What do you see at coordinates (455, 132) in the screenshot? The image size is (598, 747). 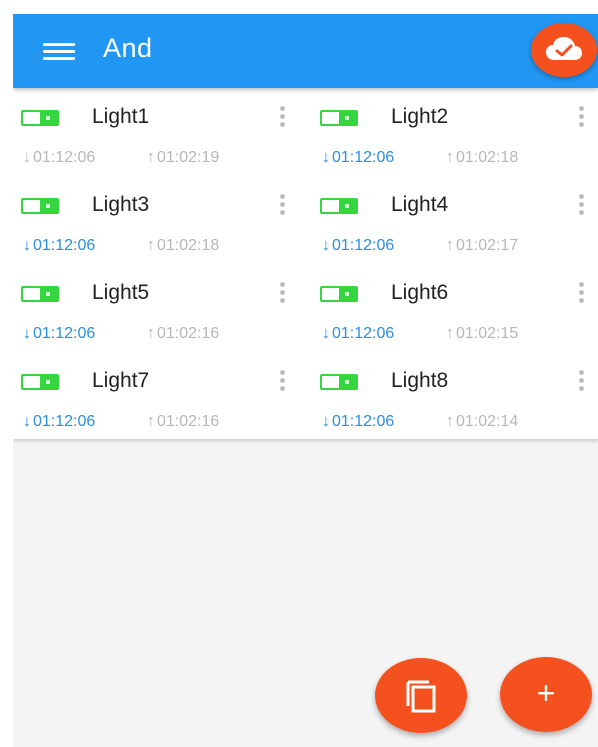 I see `light-card: Light2 ↓ 01:12:06 ↑ 01:02:18` at bounding box center [455, 132].